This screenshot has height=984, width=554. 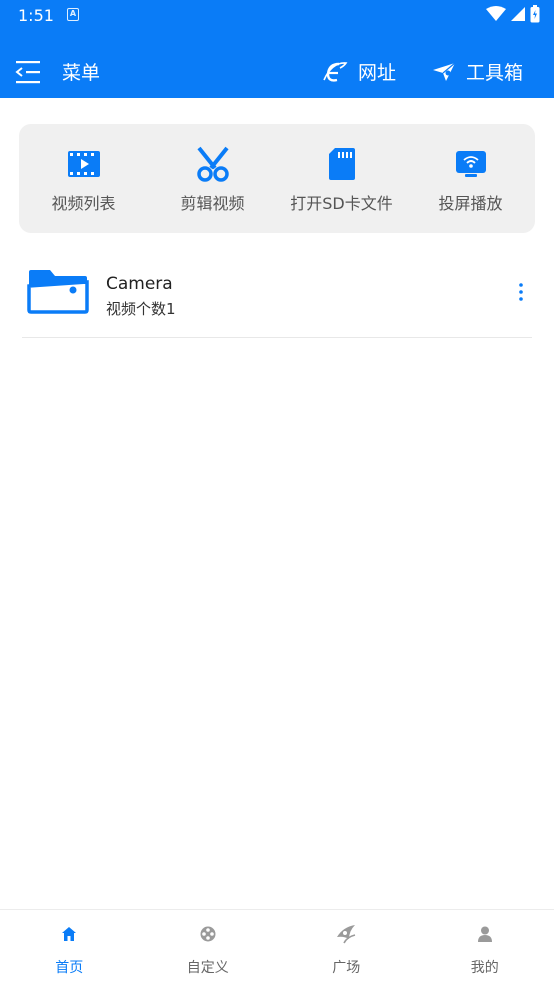 I want to click on scissors-icon, so click(x=212, y=164).